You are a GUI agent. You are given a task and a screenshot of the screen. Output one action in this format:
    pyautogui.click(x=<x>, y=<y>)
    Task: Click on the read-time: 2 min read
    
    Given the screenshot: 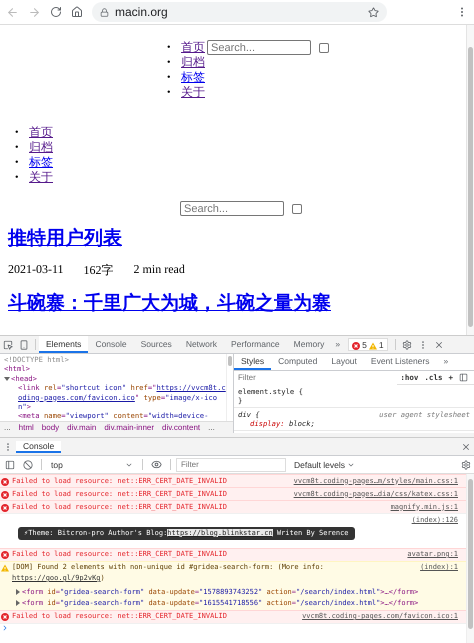 What is the action you would take?
    pyautogui.click(x=159, y=270)
    